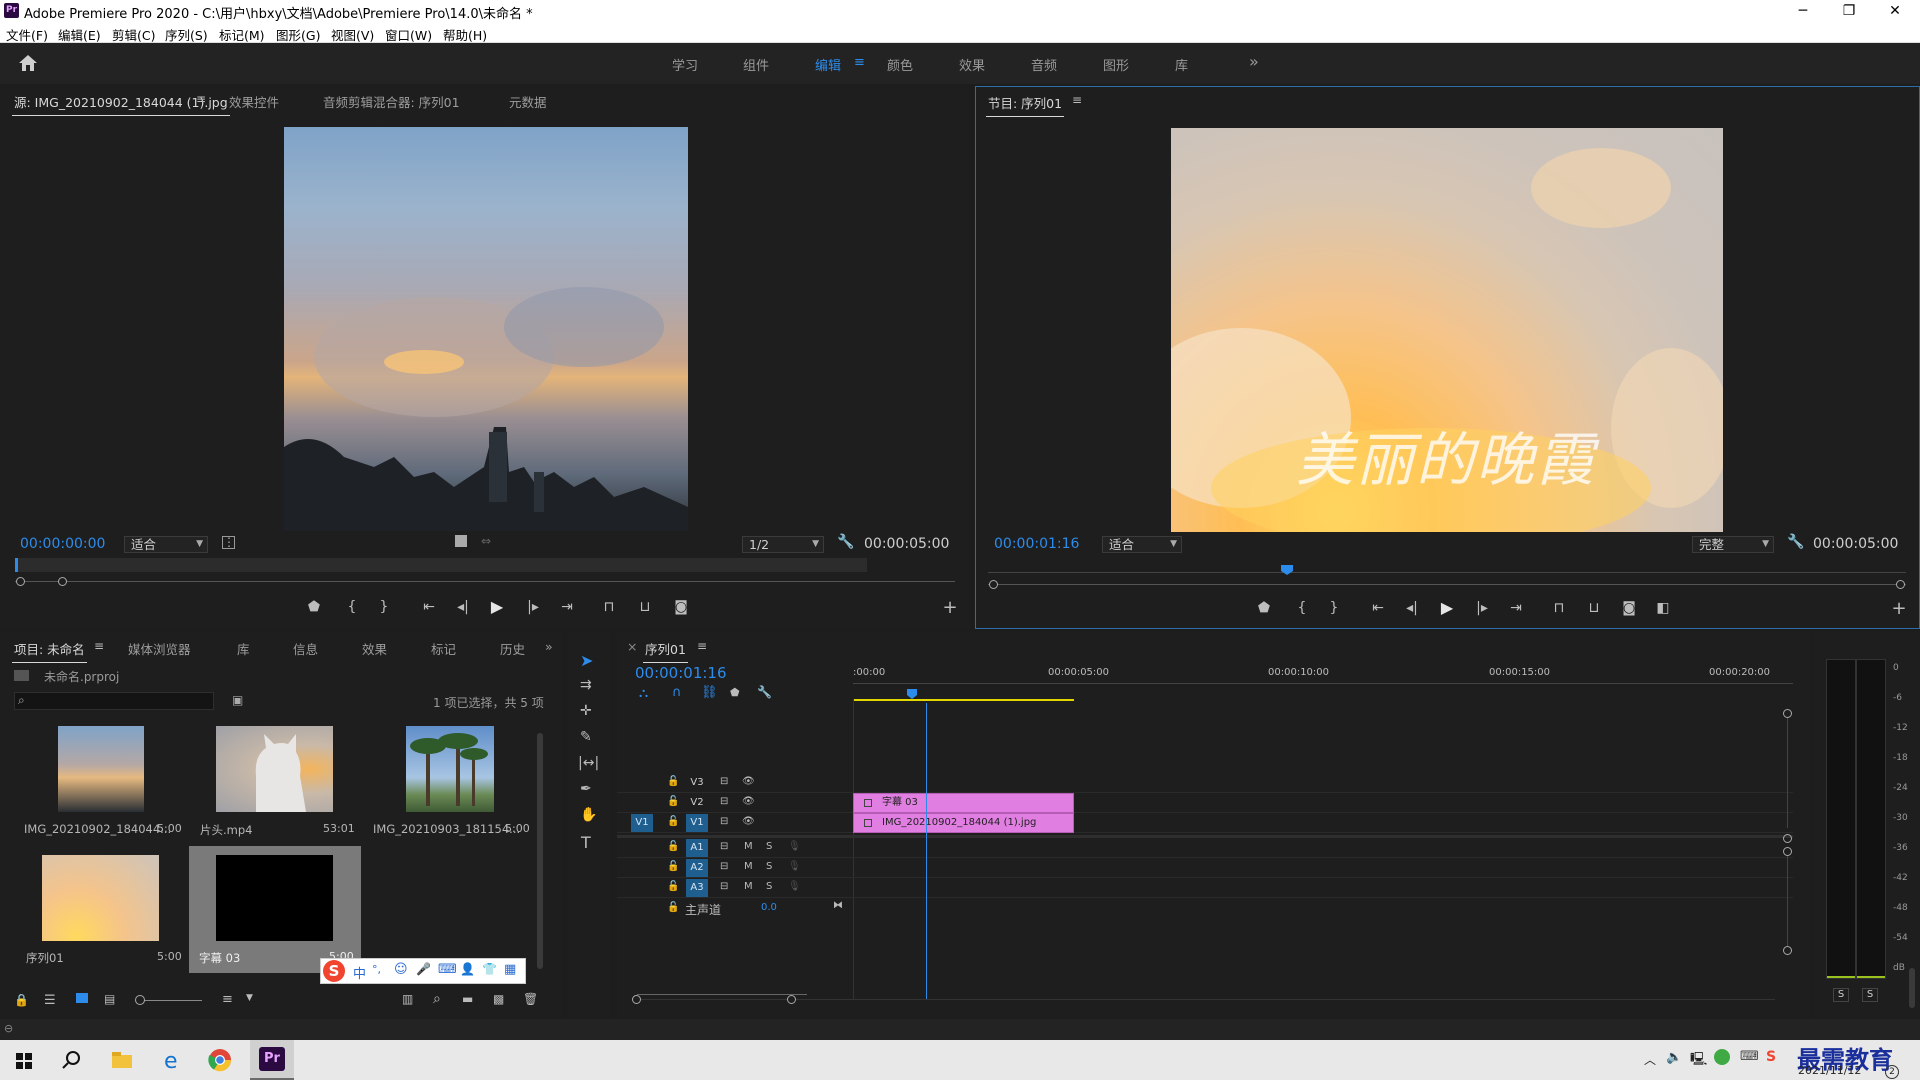  What do you see at coordinates (681, 673) in the screenshot?
I see `timeline-timecode: 00:00:01:16` at bounding box center [681, 673].